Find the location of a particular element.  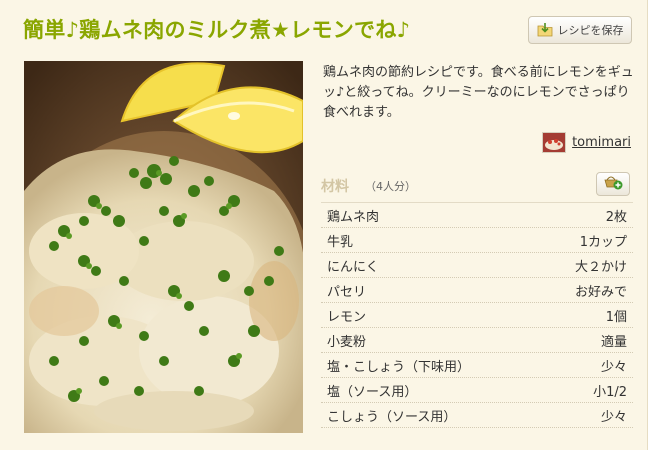

ingredient-name: 牛乳 is located at coordinates (340, 242).